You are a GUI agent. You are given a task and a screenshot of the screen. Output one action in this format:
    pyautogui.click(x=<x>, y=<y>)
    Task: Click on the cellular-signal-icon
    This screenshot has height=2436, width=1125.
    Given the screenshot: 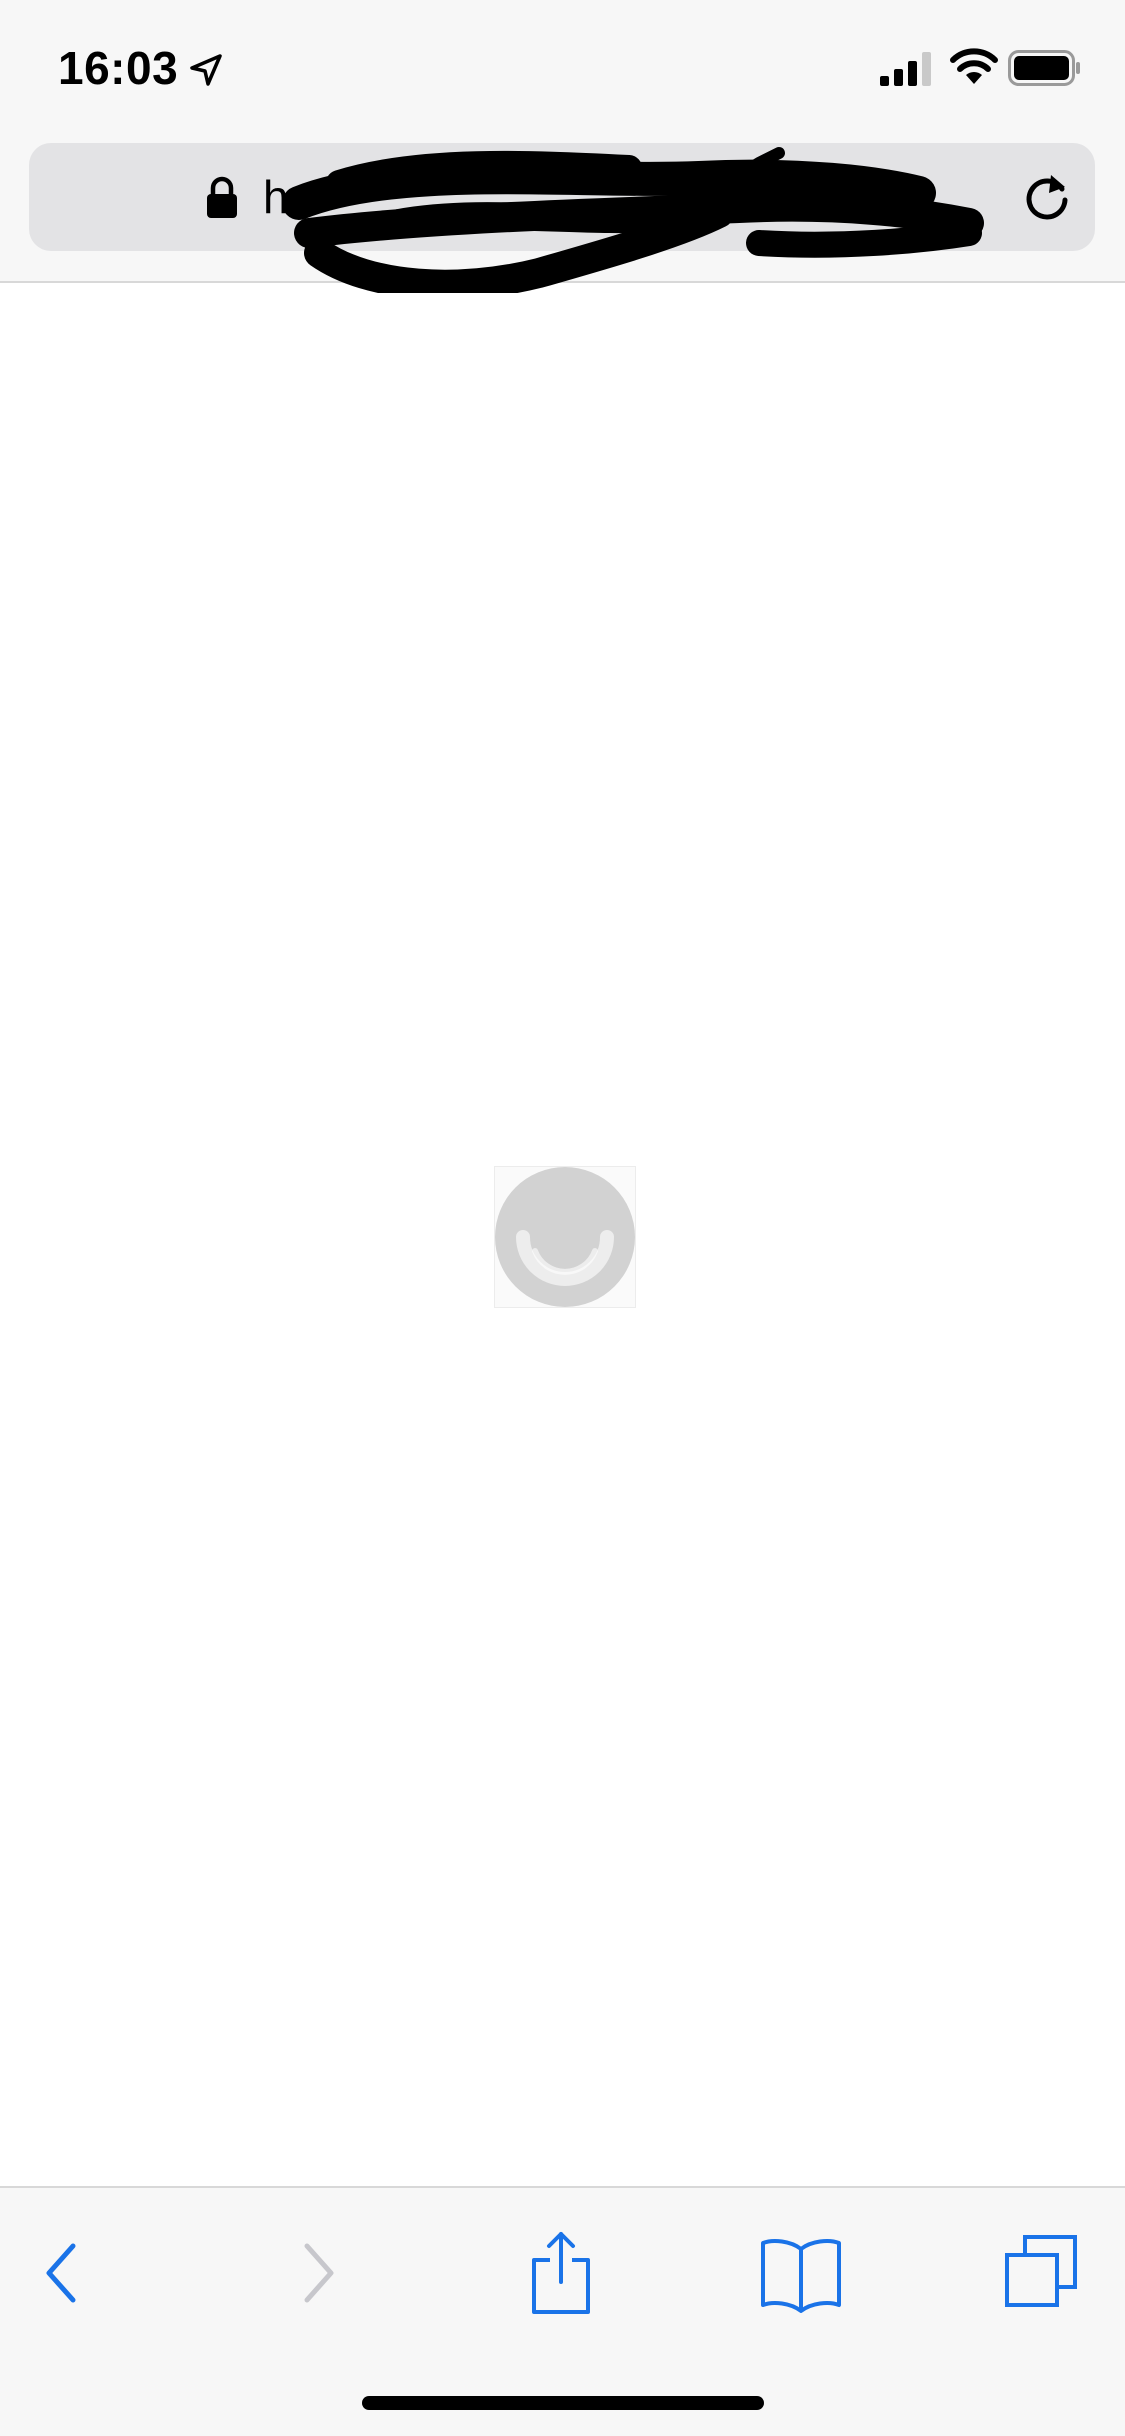 What is the action you would take?
    pyautogui.click(x=905, y=69)
    